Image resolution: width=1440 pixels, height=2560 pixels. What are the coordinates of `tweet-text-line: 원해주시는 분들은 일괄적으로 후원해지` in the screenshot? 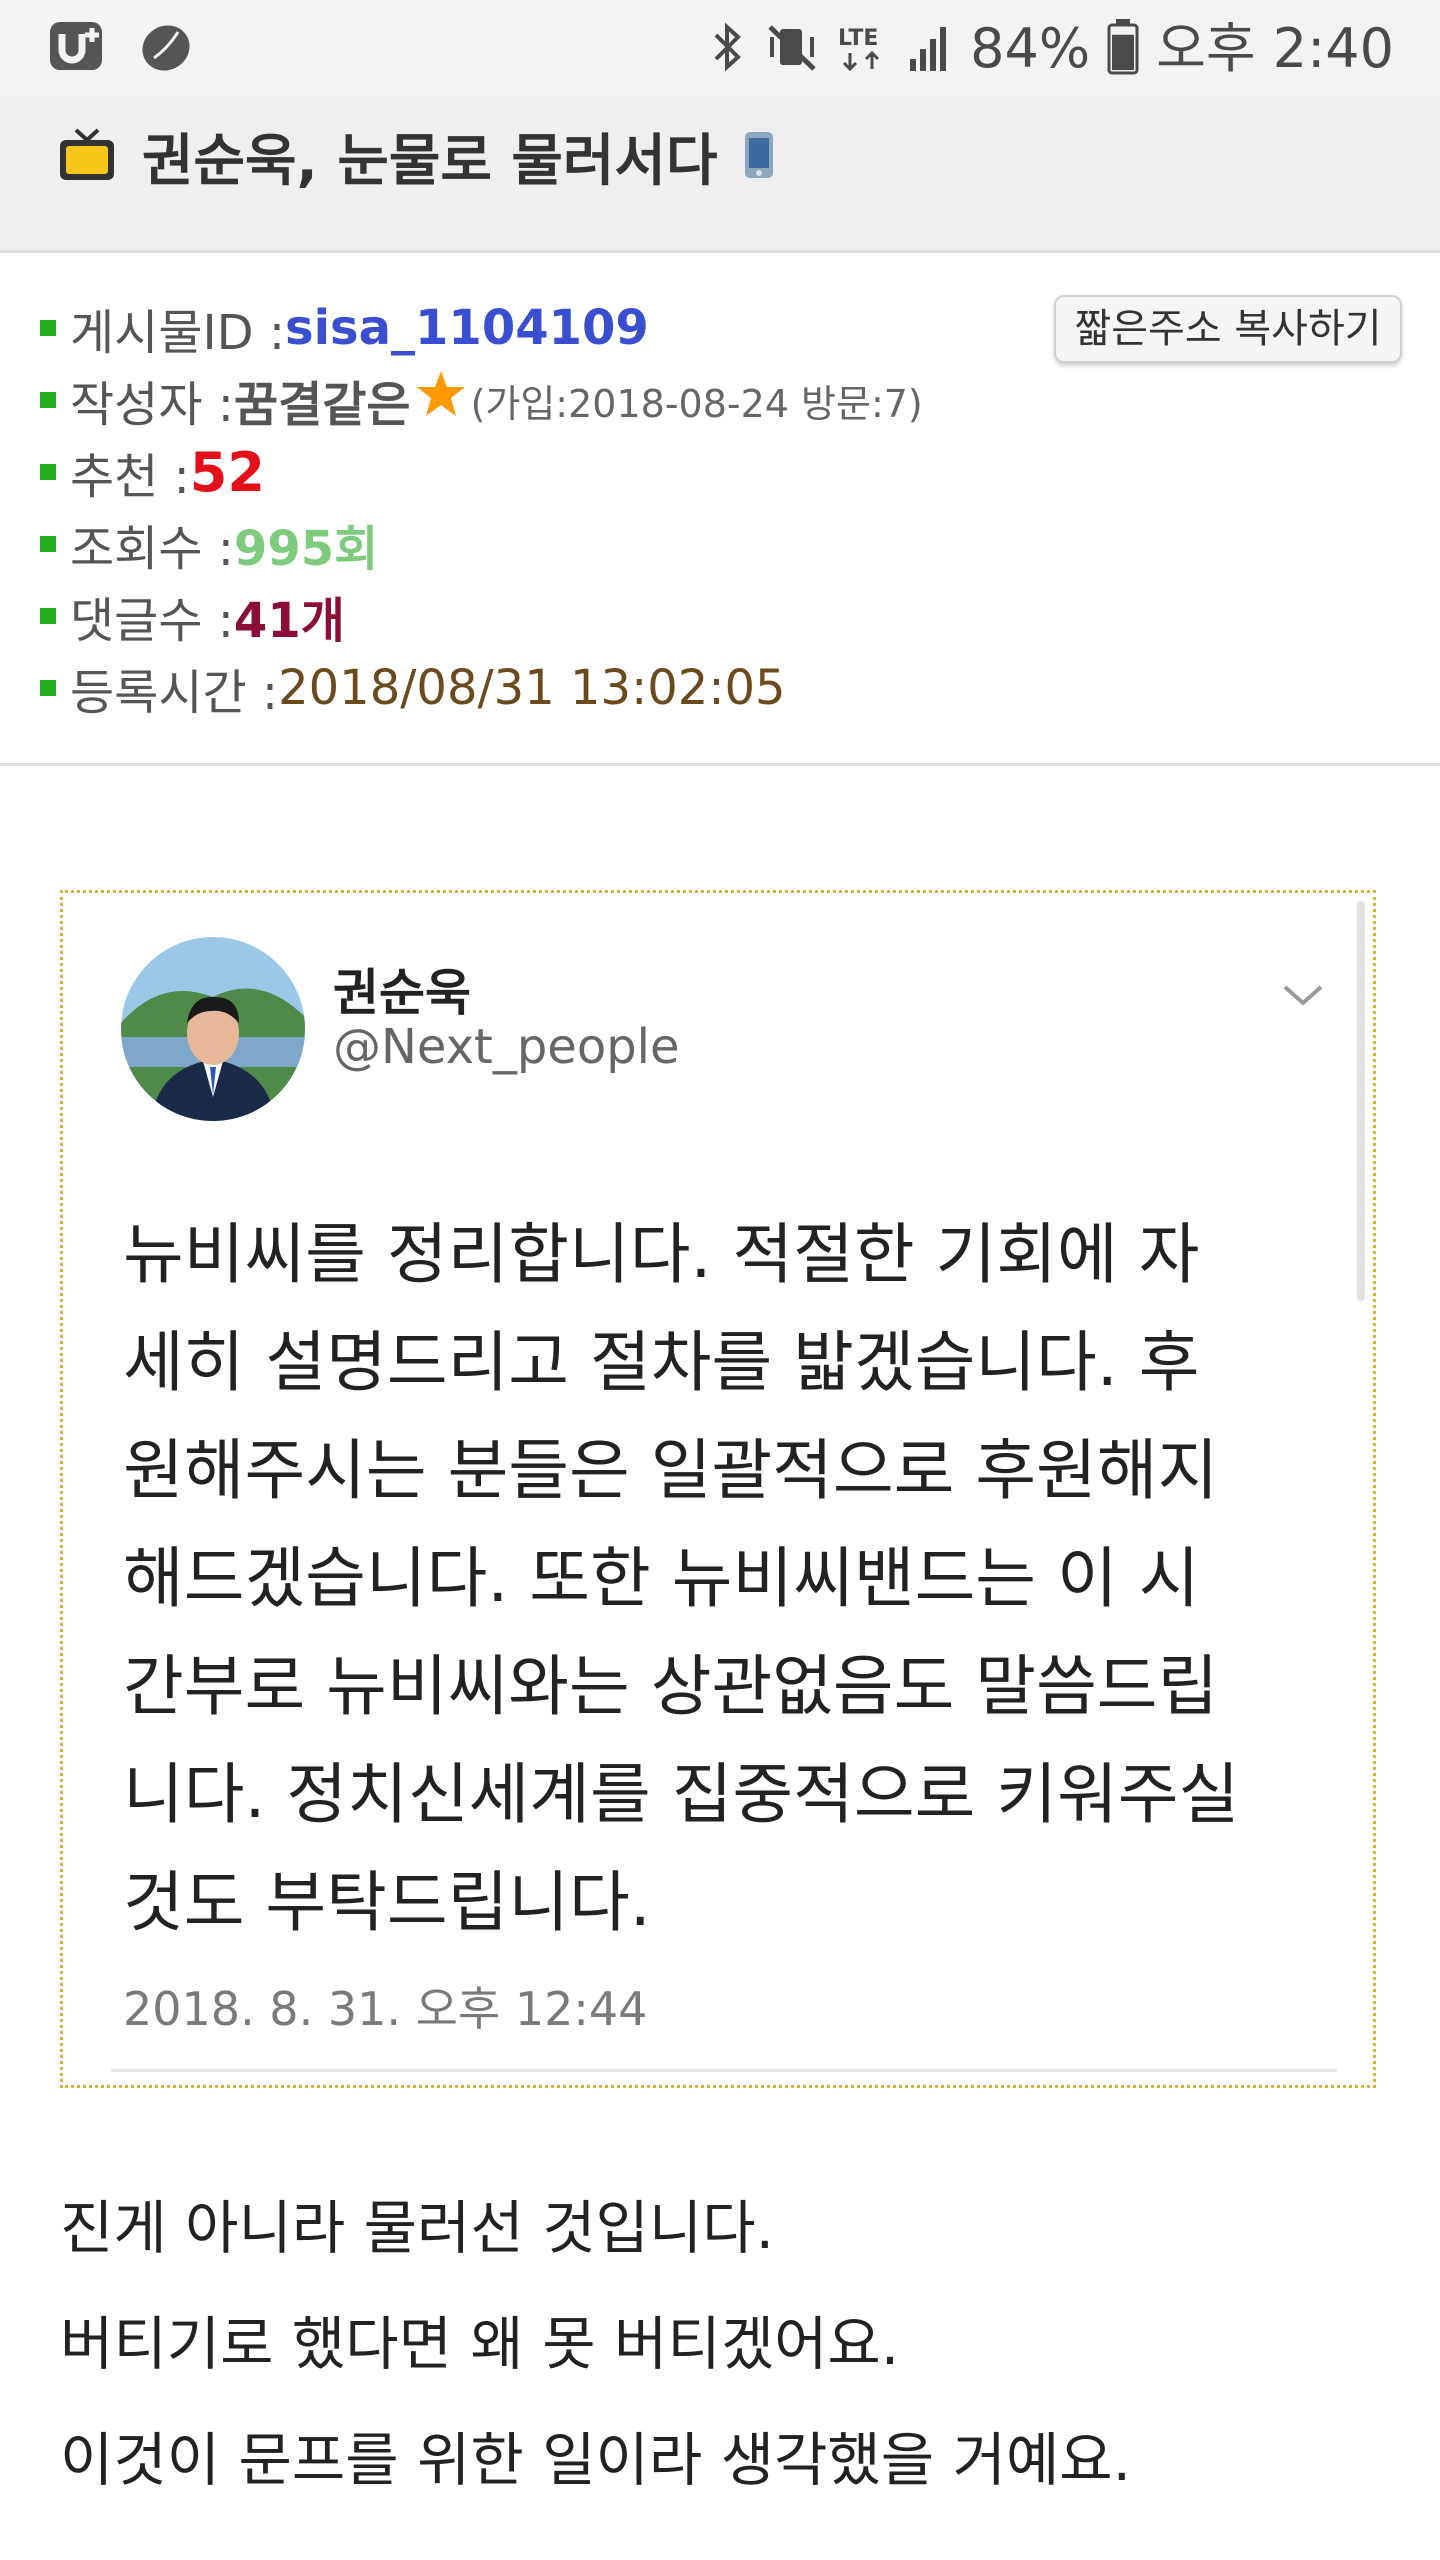 It's located at (671, 1470).